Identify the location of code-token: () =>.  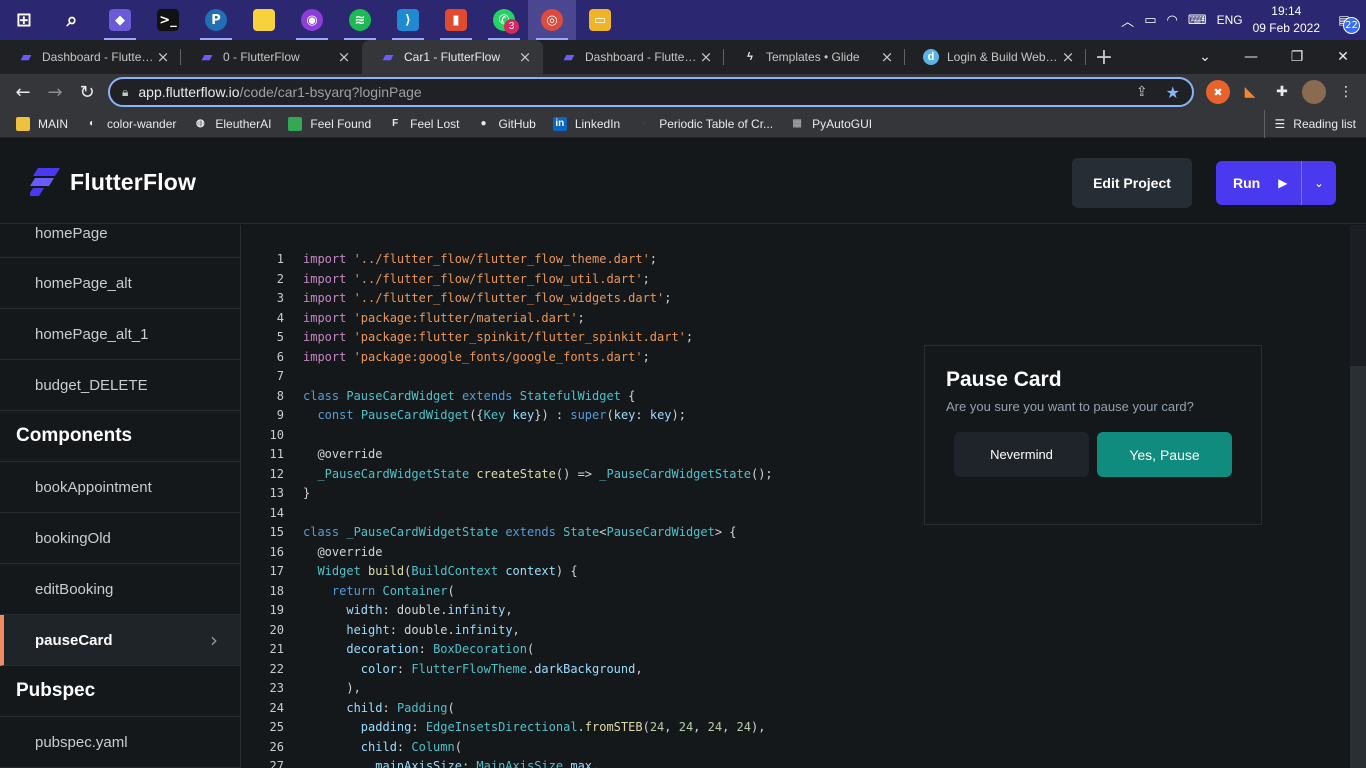
(577, 473).